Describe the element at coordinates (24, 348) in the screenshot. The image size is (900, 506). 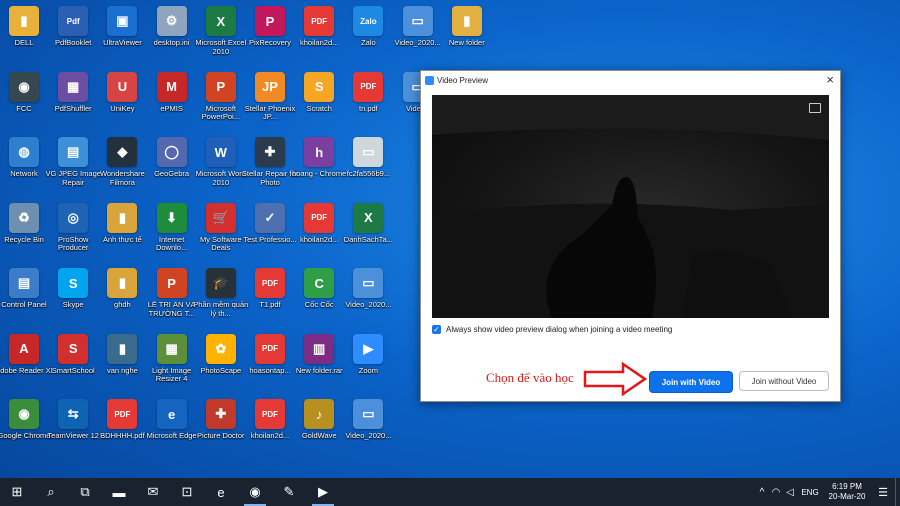
I see `adobe-icon: A` at that location.